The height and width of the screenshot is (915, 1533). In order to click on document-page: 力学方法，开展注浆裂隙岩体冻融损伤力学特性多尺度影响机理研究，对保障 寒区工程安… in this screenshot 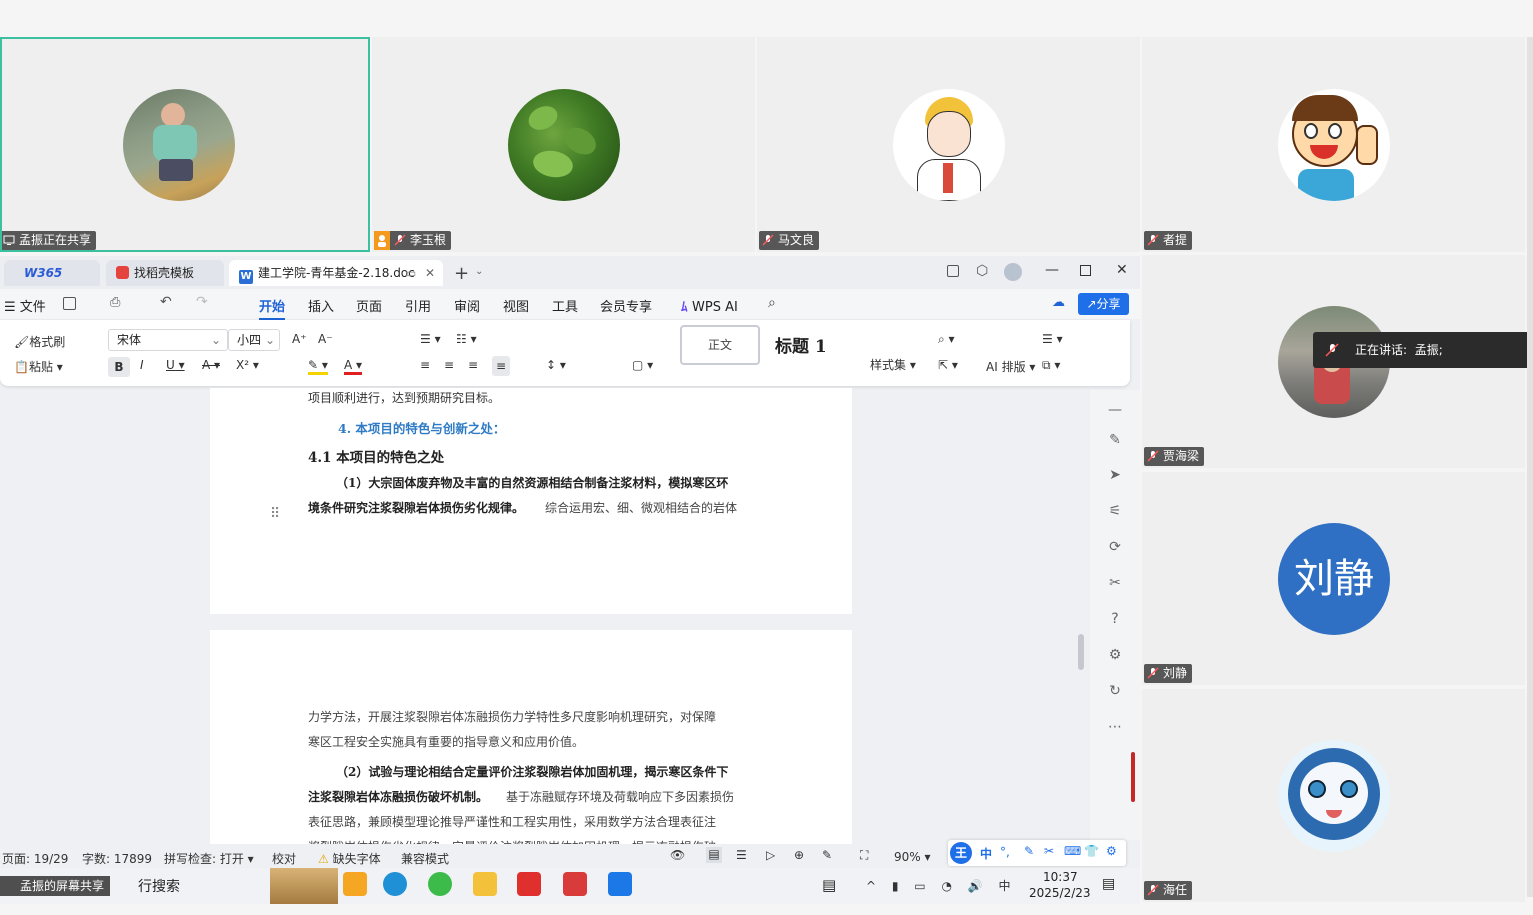, I will do `click(531, 750)`.